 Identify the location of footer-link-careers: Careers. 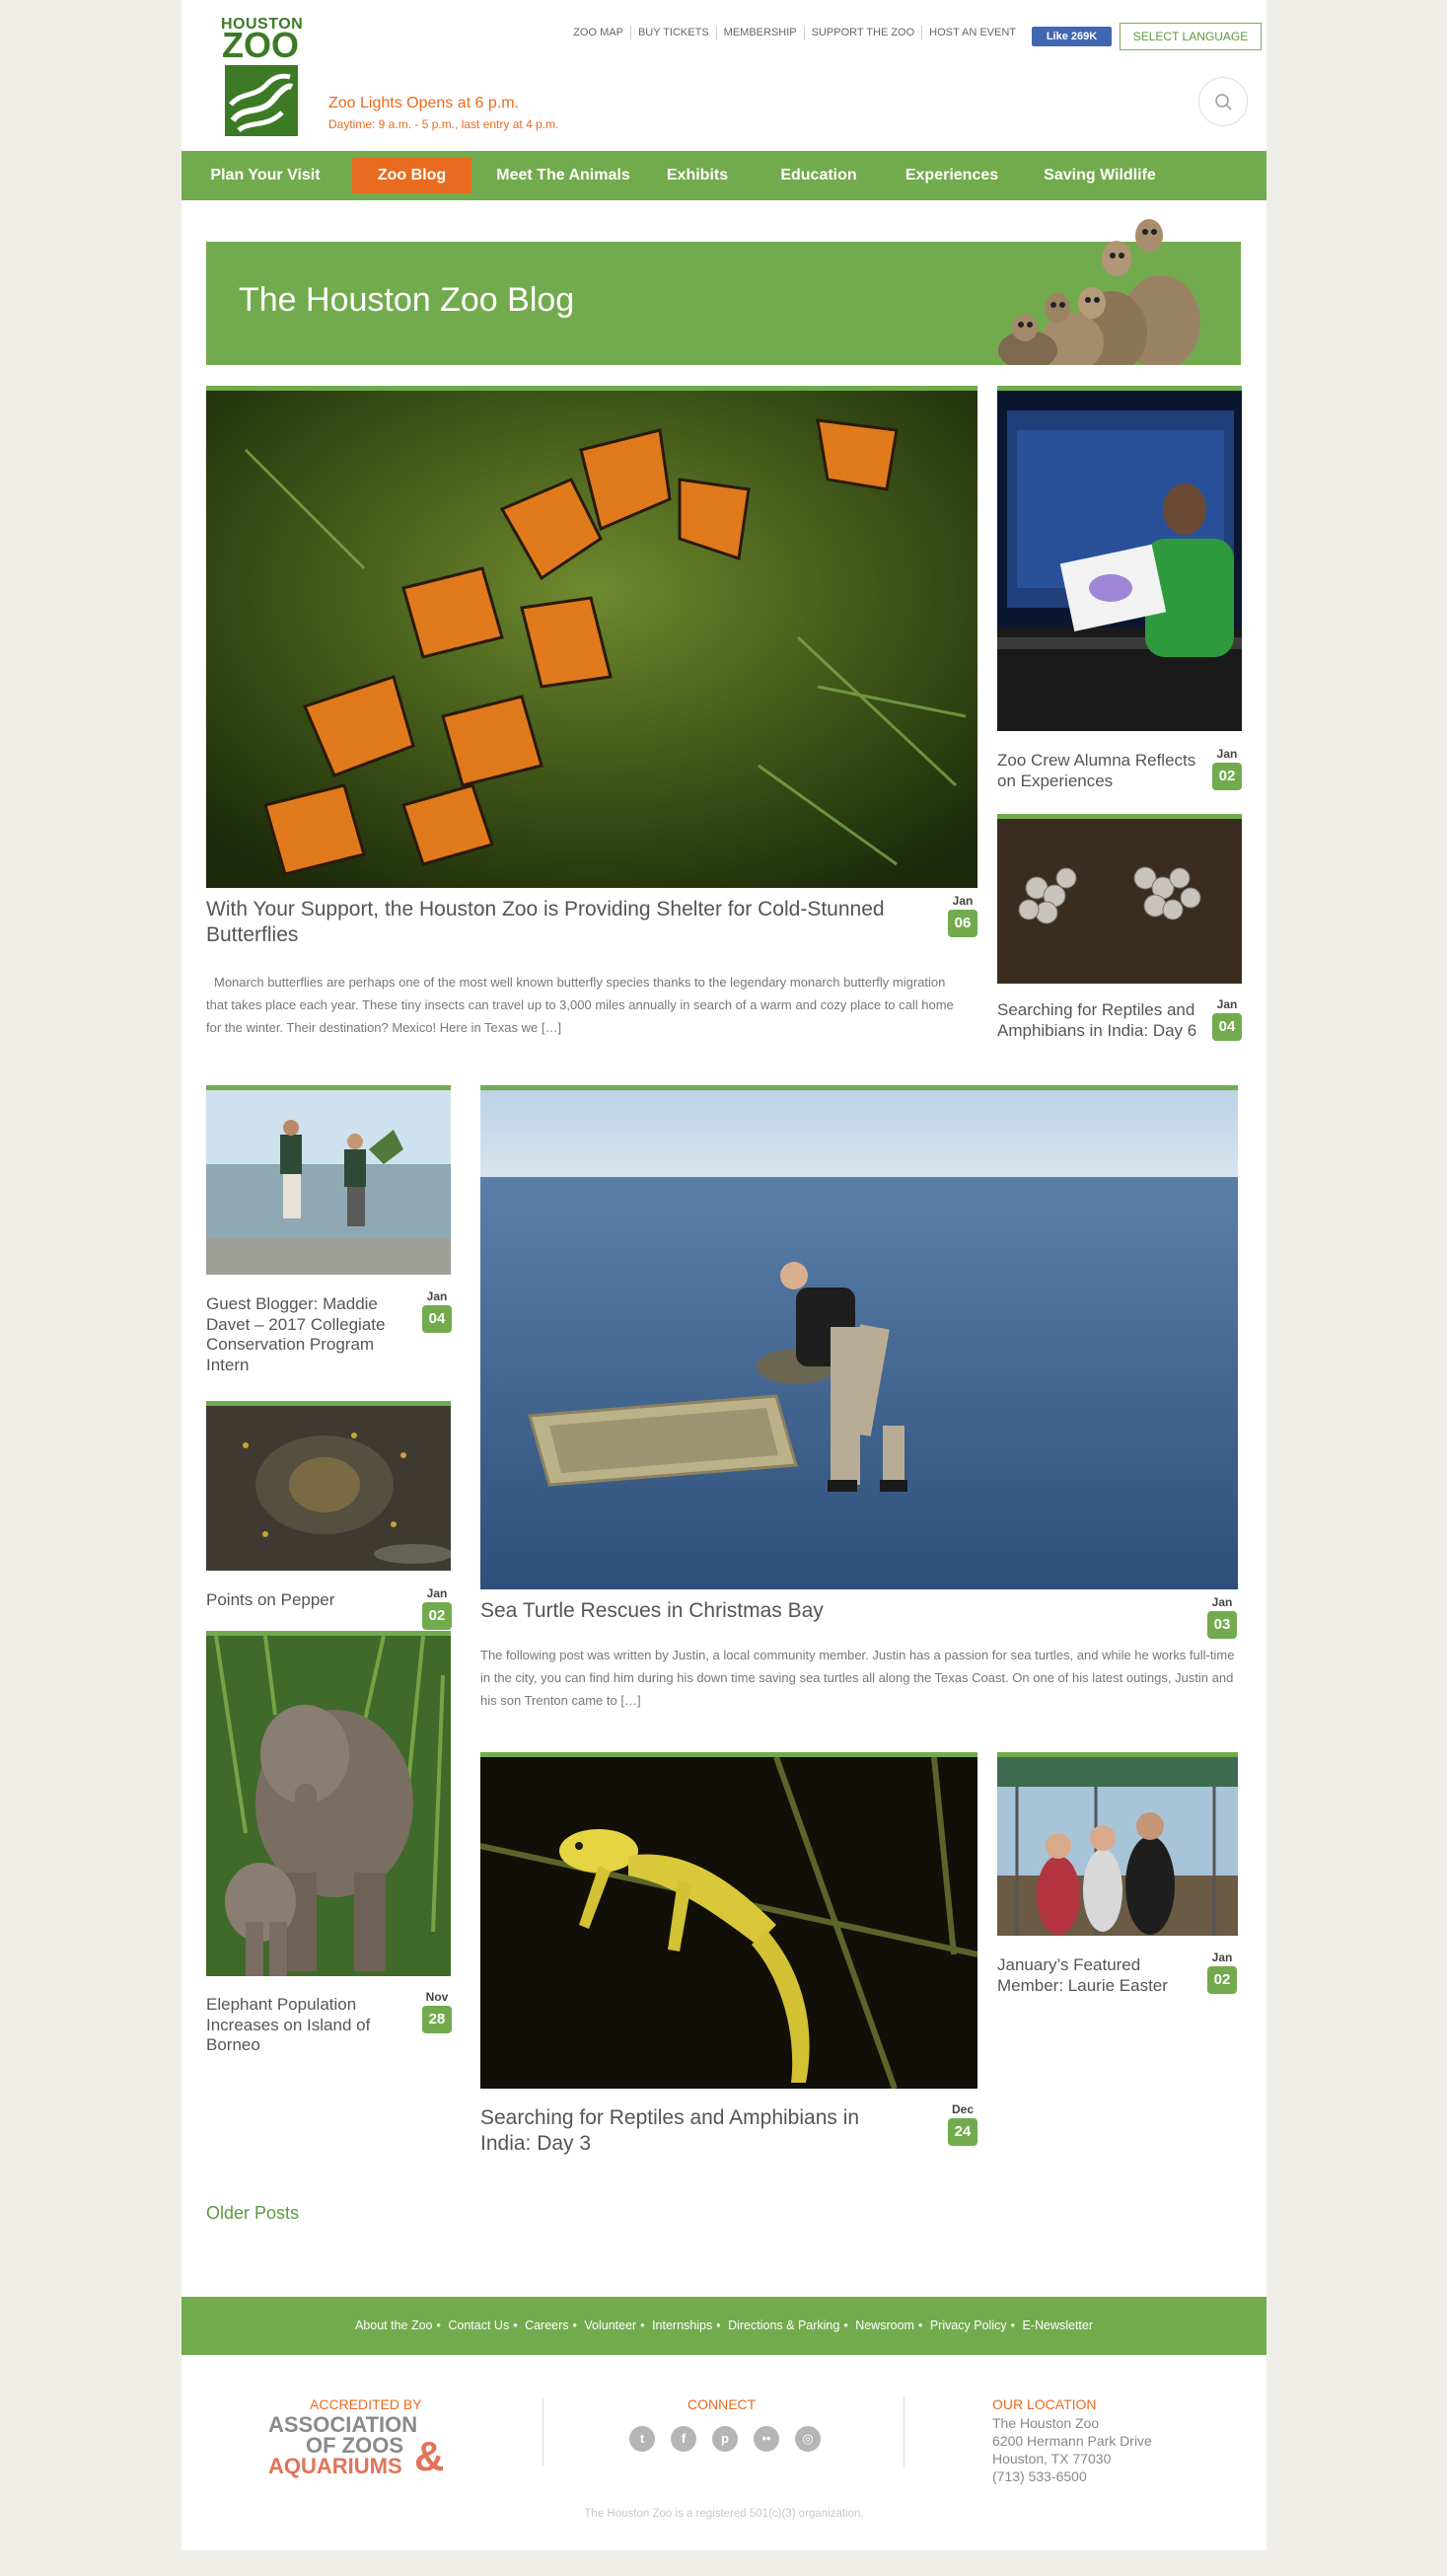
(546, 2325).